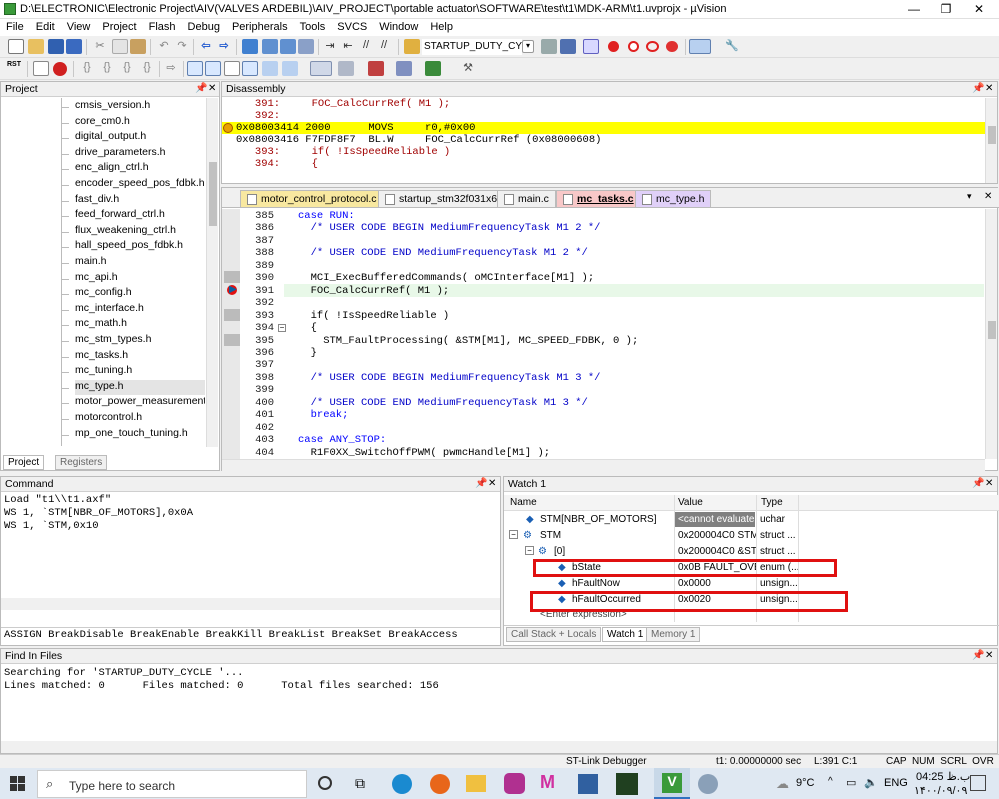 The width and height of the screenshot is (999, 799). I want to click on firefox-icon, so click(440, 784).